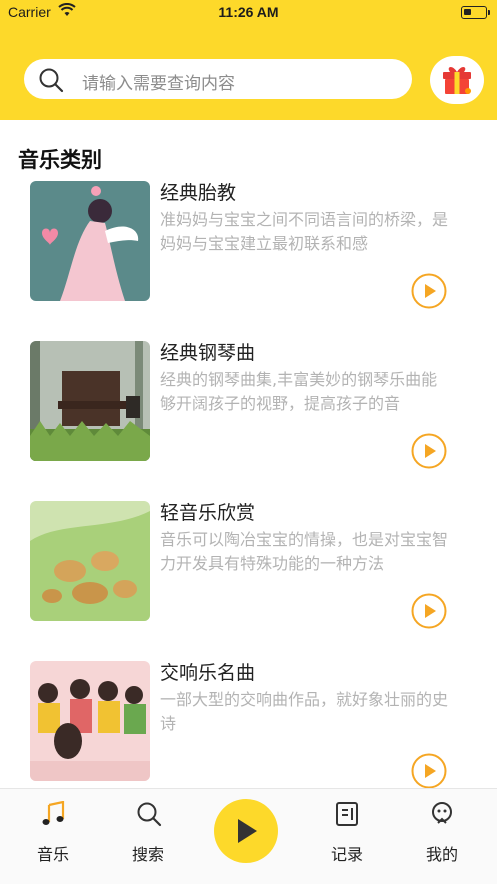 This screenshot has height=884, width=497. I want to click on tab-record: 记录, so click(347, 836).